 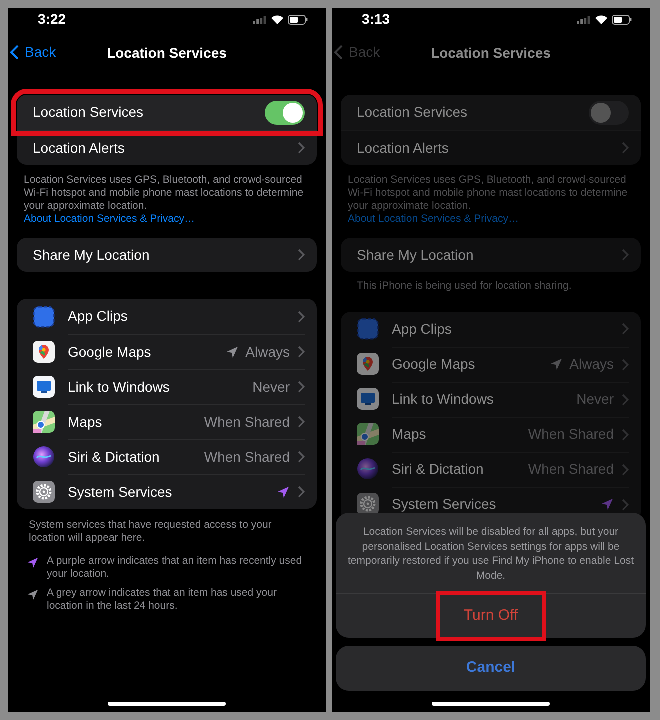 What do you see at coordinates (491, 668) in the screenshot?
I see `cancel-button: Cancel` at bounding box center [491, 668].